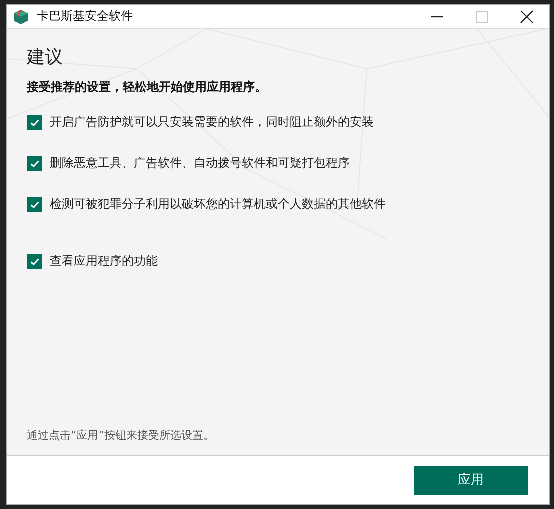 This screenshot has height=509, width=554. Describe the element at coordinates (471, 480) in the screenshot. I see `apply-button: 应用` at that location.